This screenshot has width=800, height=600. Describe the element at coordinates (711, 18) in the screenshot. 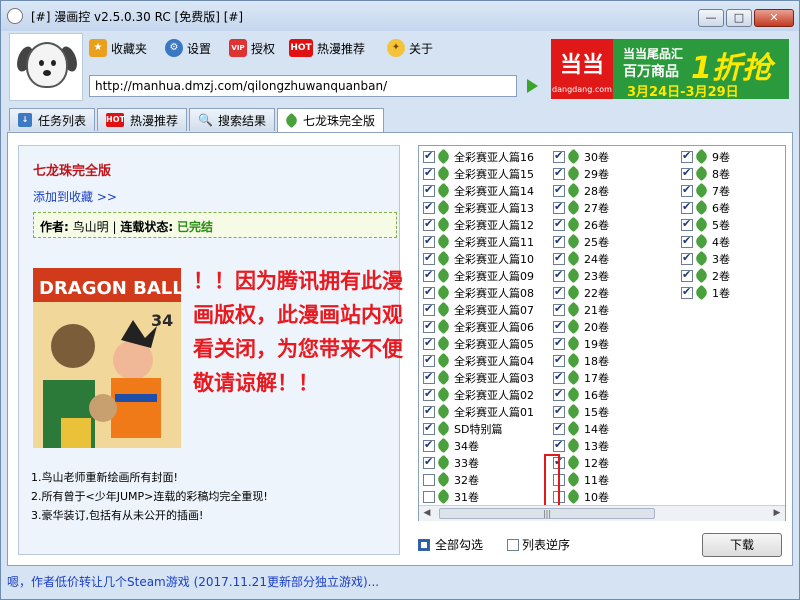

I see `minimize-button: —` at that location.